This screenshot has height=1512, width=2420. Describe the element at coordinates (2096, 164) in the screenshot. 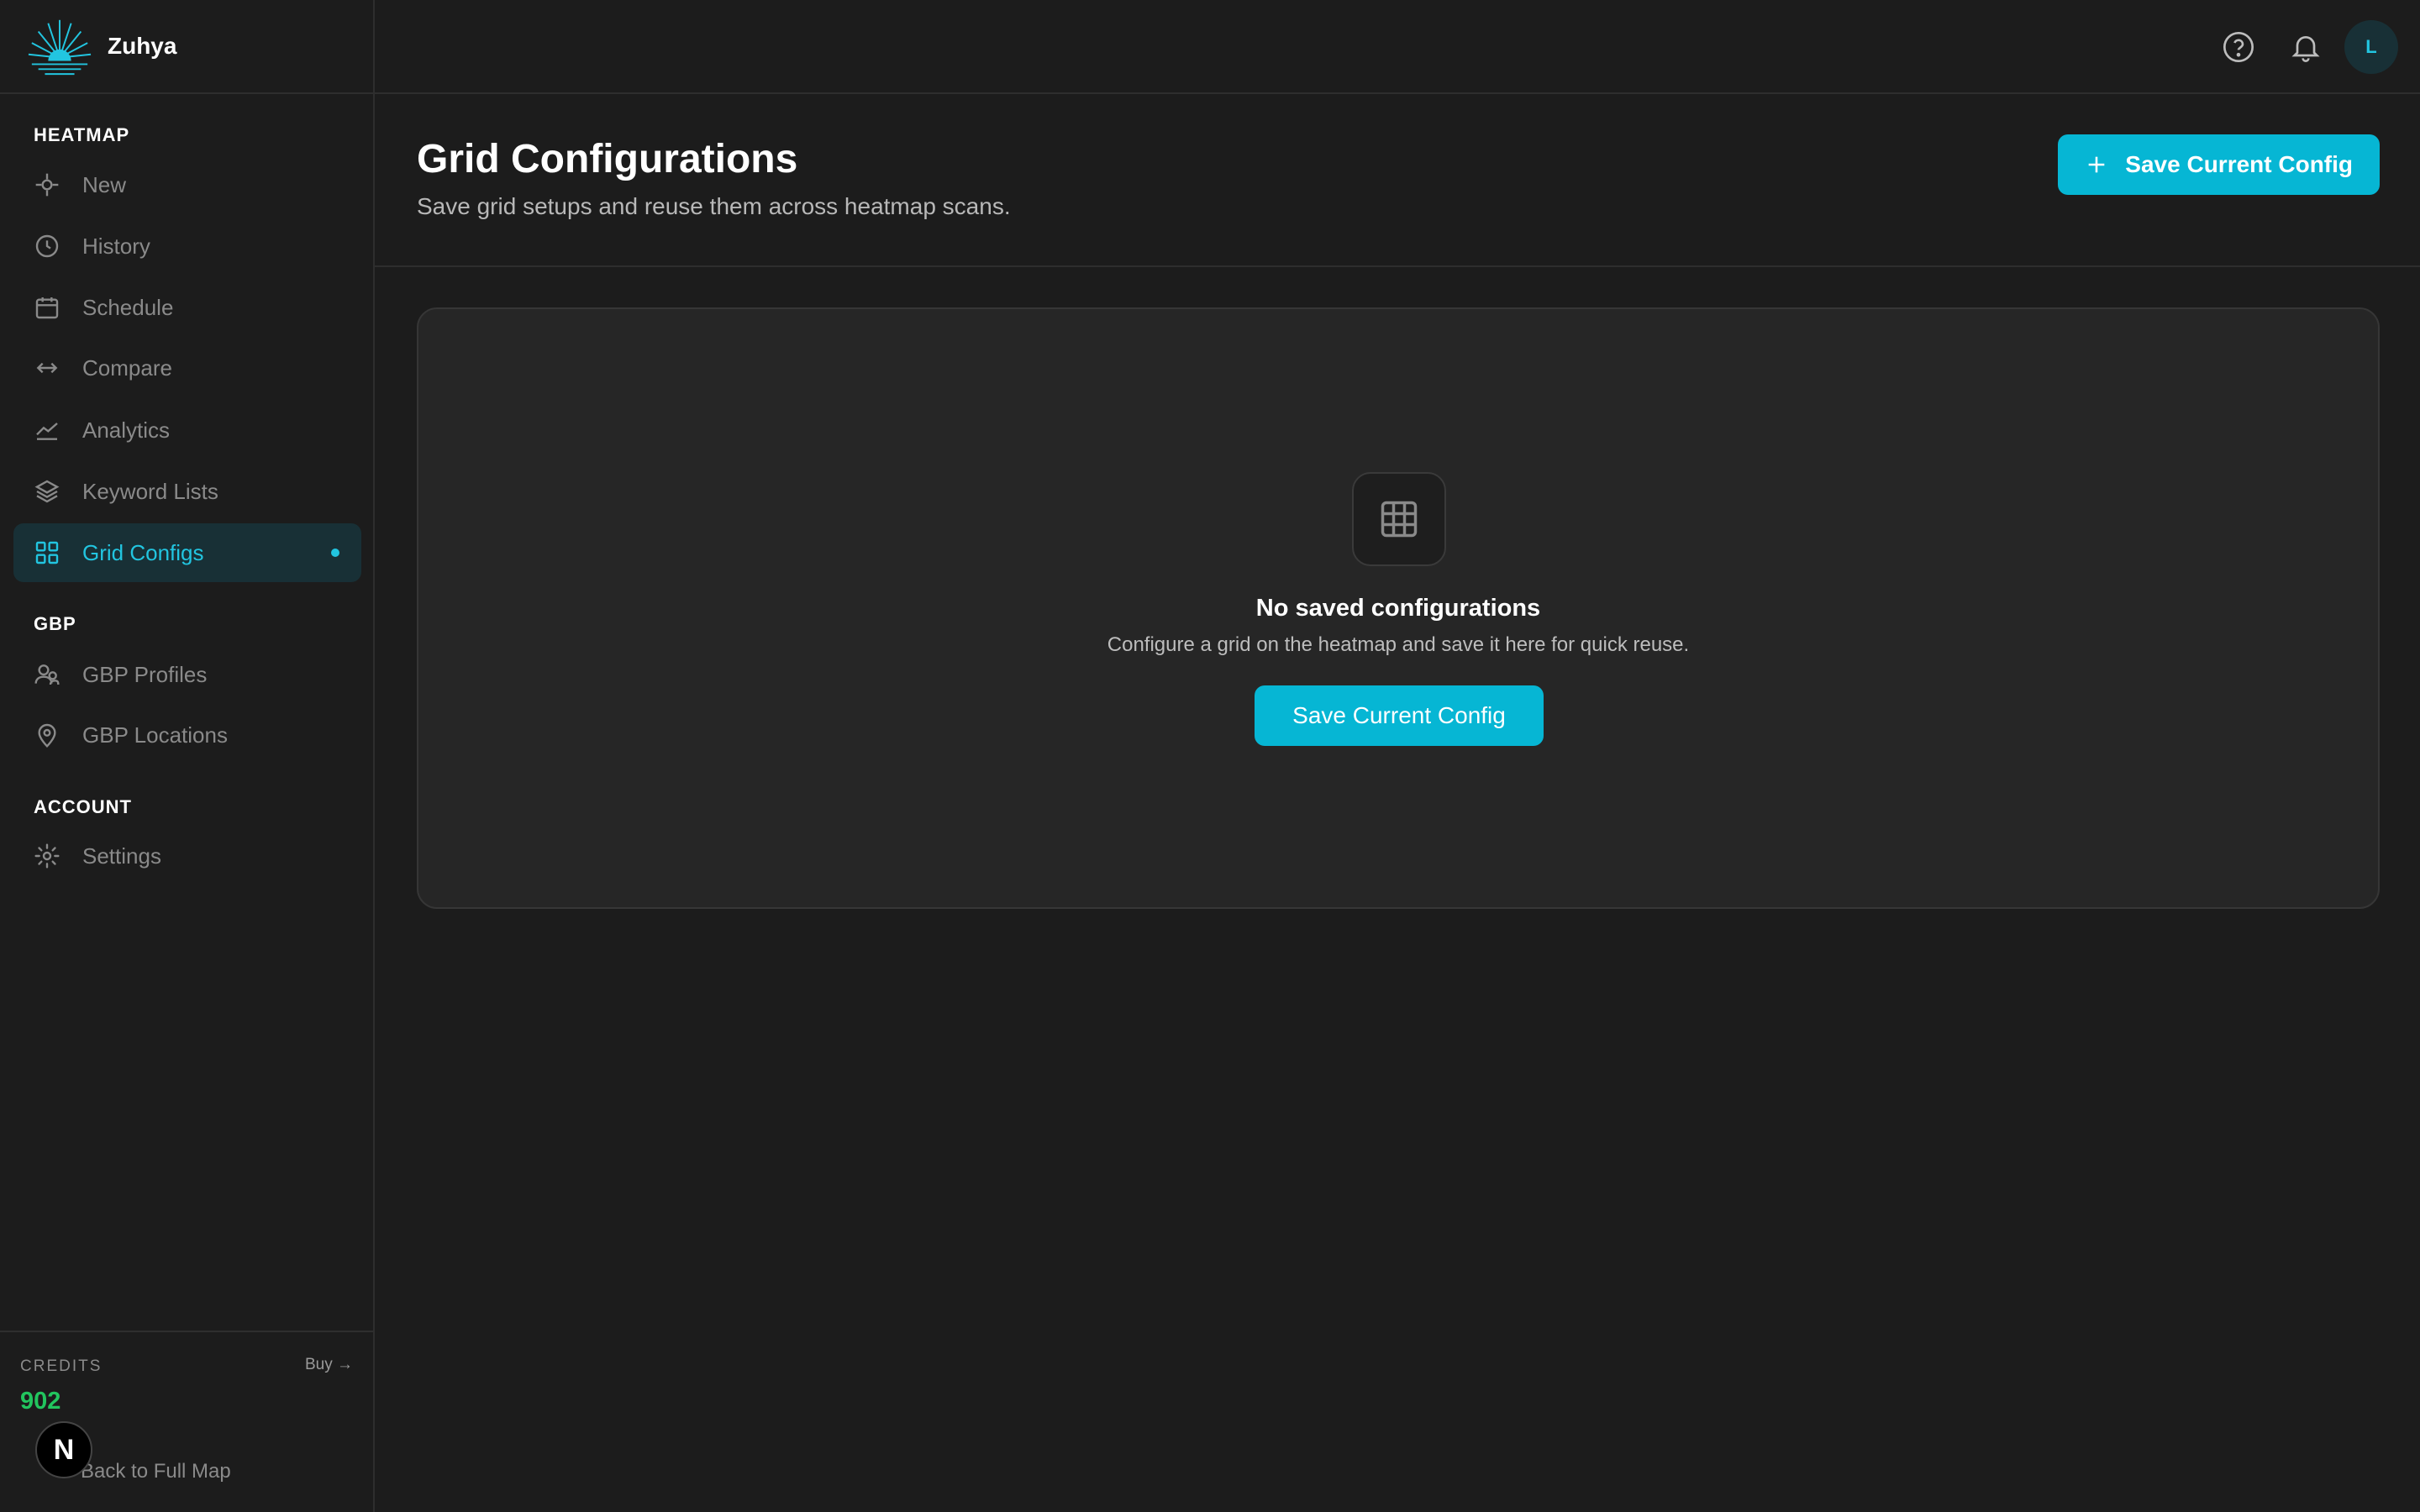

I see `plus-icon` at that location.